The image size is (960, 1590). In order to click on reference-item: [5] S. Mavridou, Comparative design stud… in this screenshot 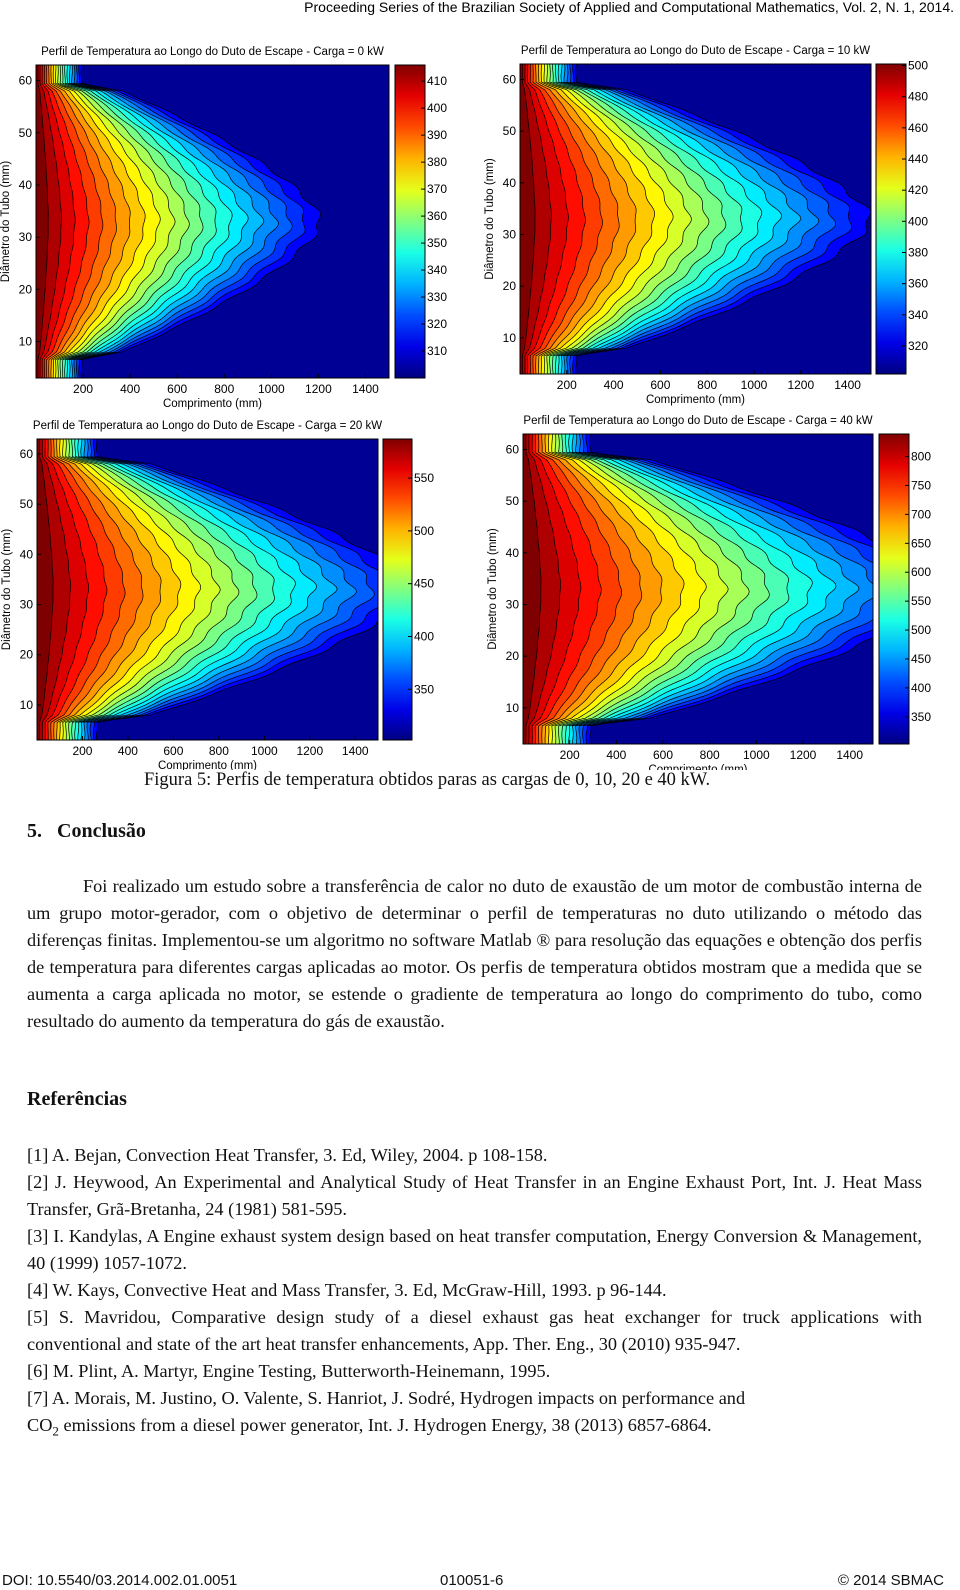, I will do `click(474, 1330)`.